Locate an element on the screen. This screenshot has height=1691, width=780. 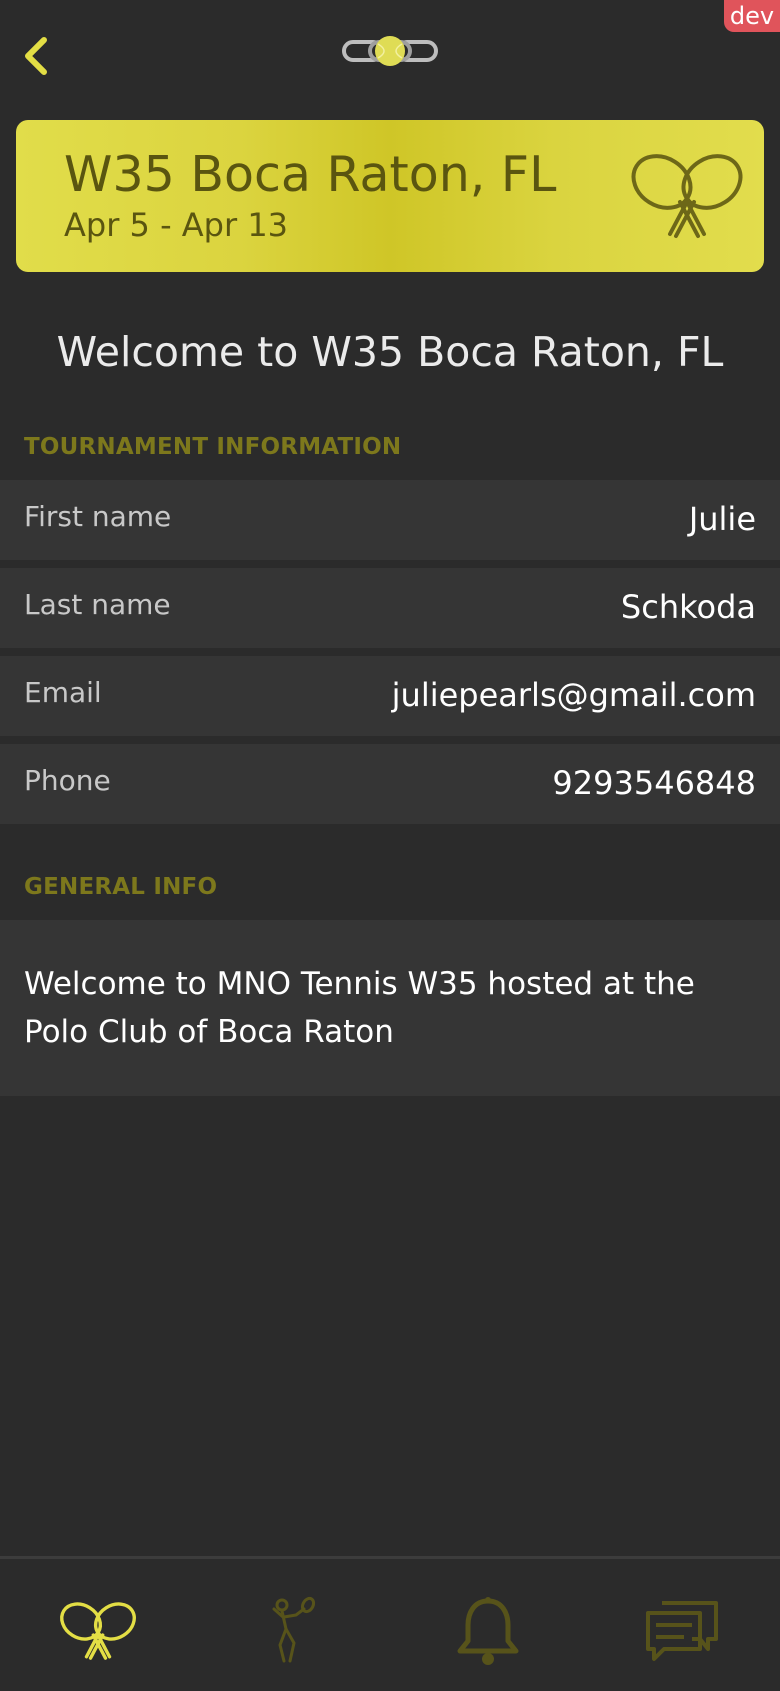
email-row: Email juliepearls@gmail.com is located at coordinates (390, 696).